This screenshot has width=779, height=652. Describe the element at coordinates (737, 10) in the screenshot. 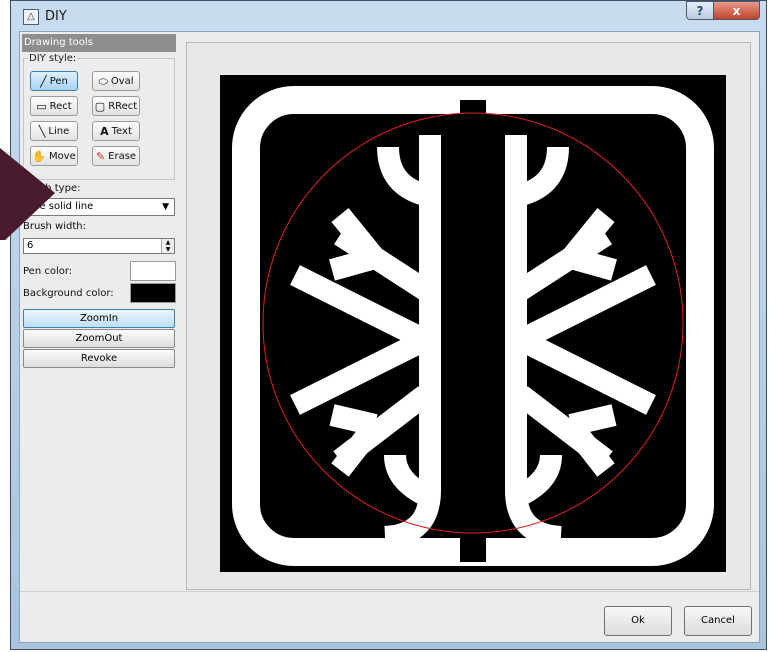

I see `close-button: x` at that location.